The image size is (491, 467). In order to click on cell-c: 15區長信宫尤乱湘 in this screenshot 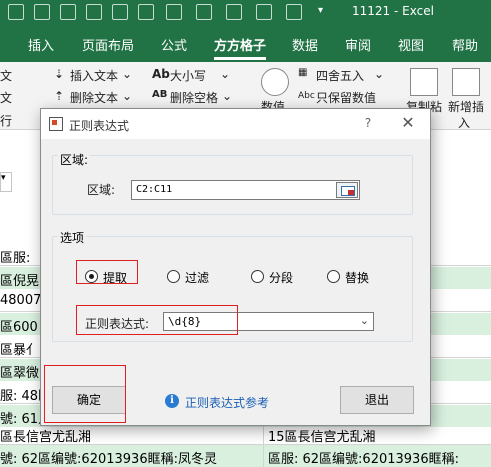, I will do `click(377, 434)`.